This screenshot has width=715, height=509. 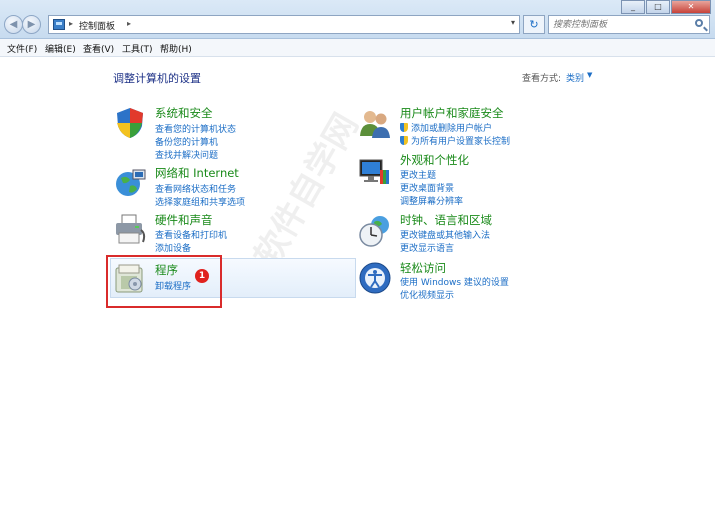 What do you see at coordinates (618, 24) in the screenshot?
I see `search-input` at bounding box center [618, 24].